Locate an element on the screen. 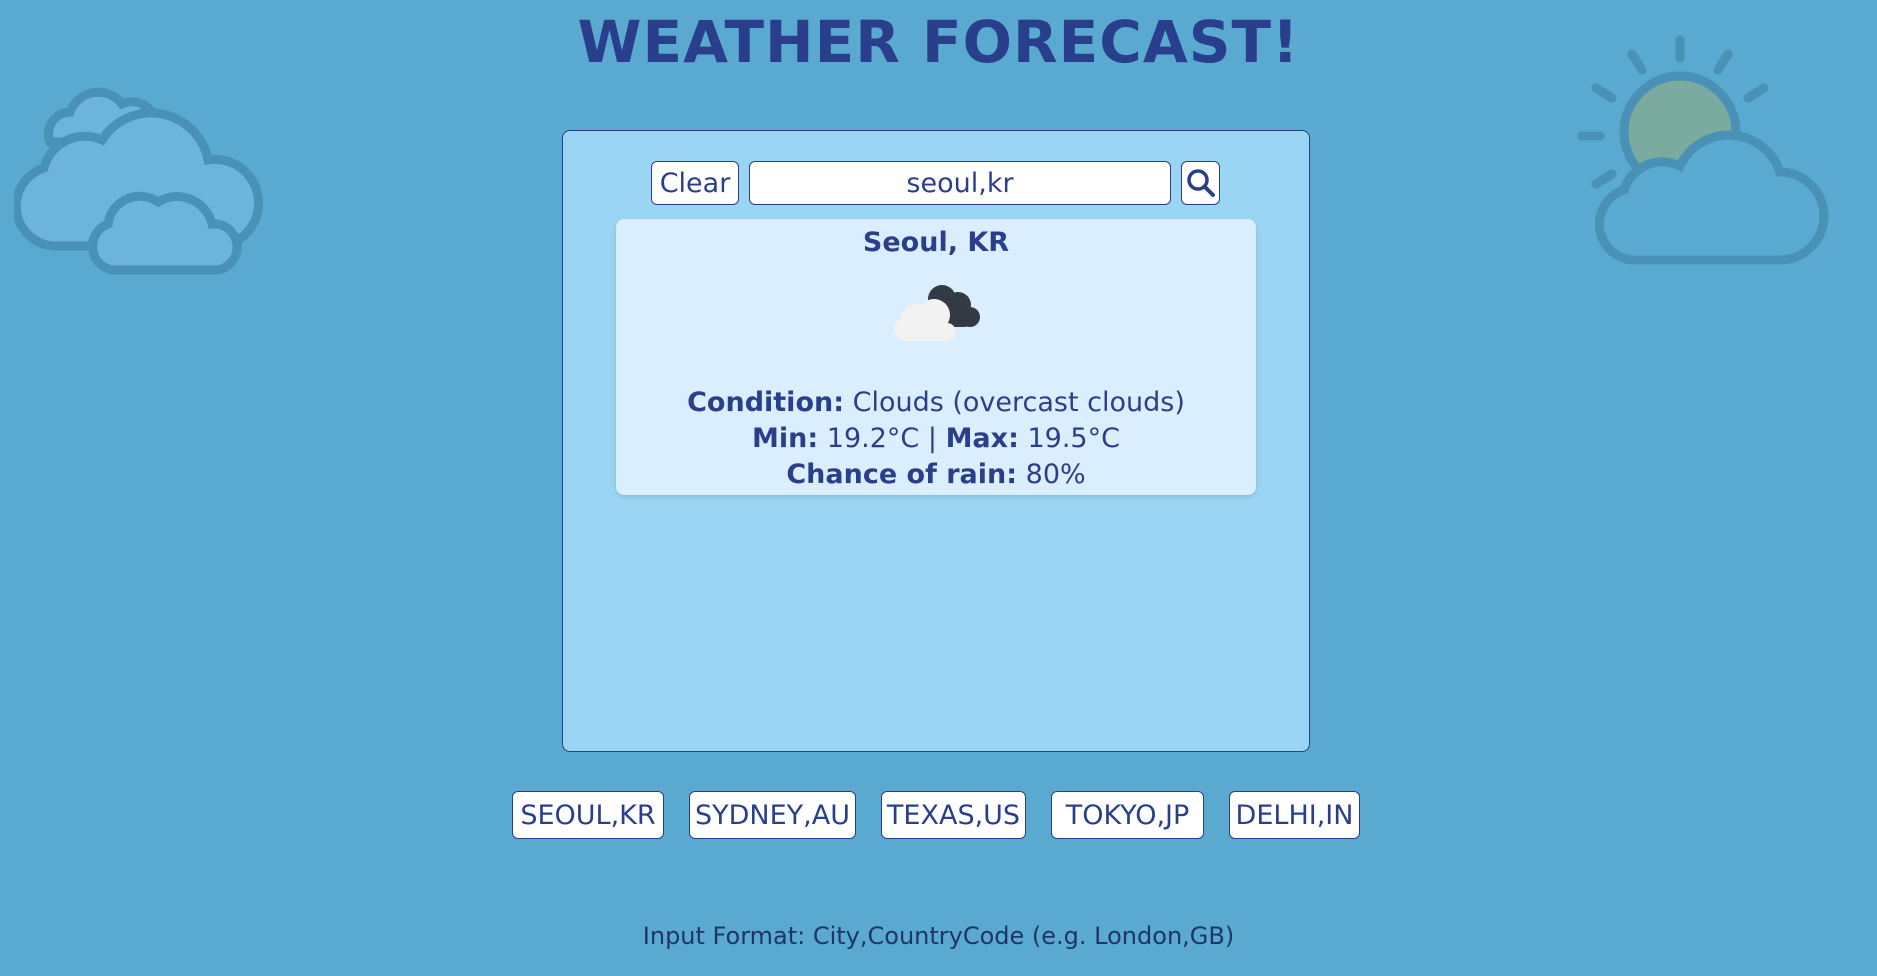 This screenshot has height=976, width=1877. search-button is located at coordinates (1200, 183).